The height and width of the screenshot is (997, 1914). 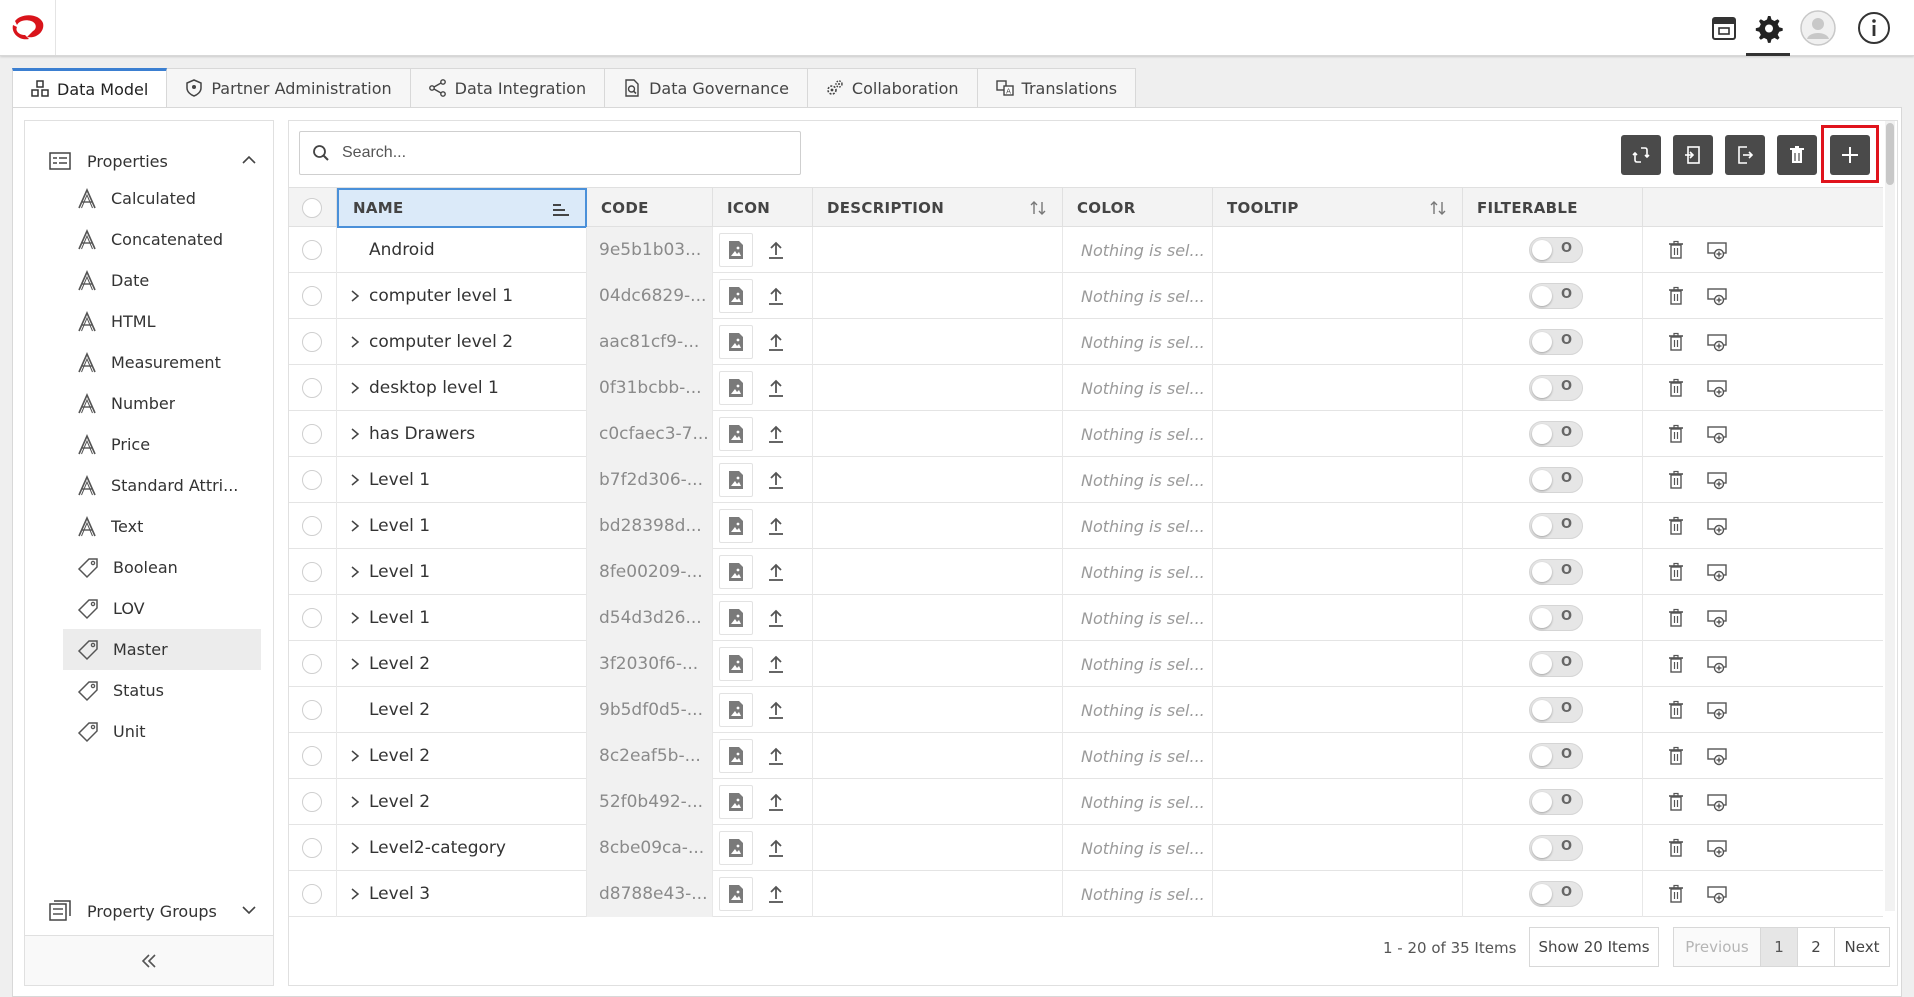 What do you see at coordinates (1797, 155) in the screenshot?
I see `delete-button` at bounding box center [1797, 155].